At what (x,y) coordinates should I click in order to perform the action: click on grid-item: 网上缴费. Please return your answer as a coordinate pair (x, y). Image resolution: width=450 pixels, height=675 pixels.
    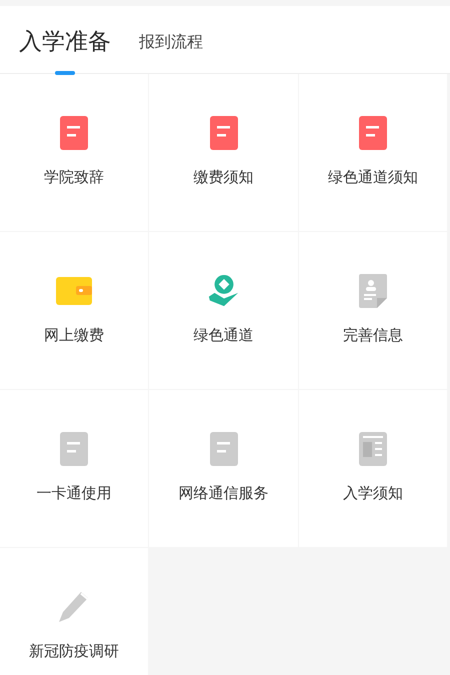
    Looking at the image, I should click on (74, 310).